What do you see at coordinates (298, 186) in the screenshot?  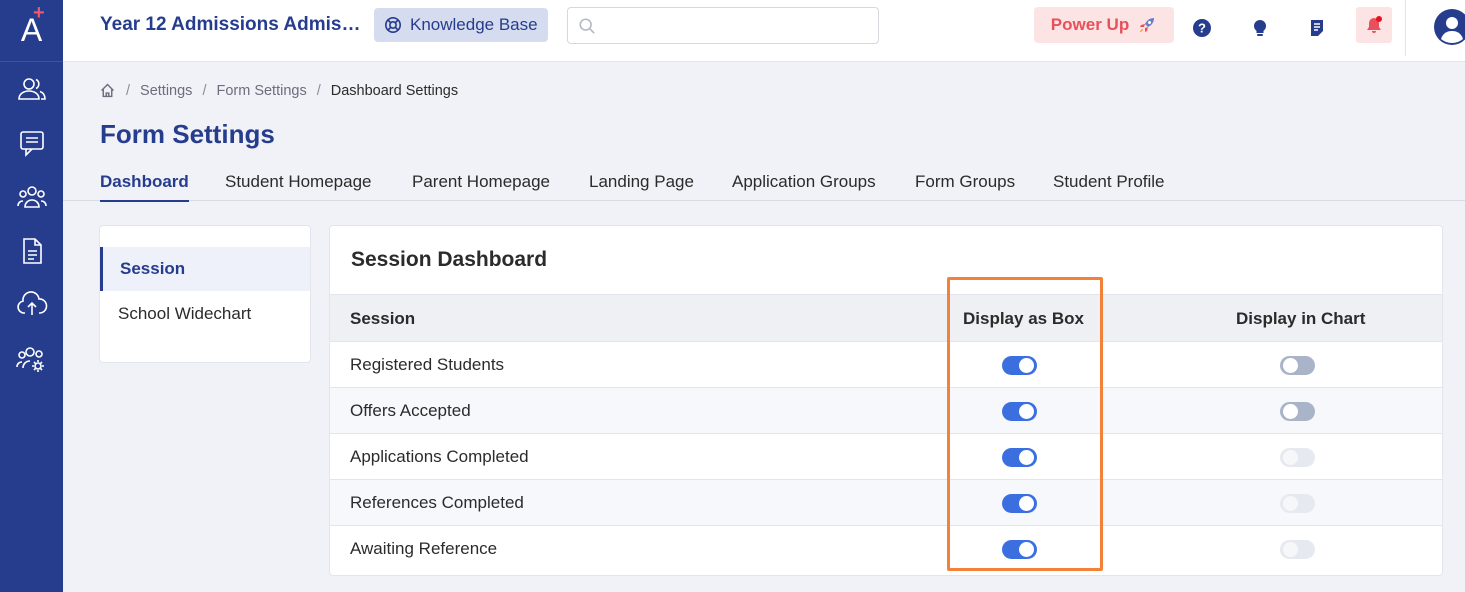 I see `tab-student-homepage: Student Homepage` at bounding box center [298, 186].